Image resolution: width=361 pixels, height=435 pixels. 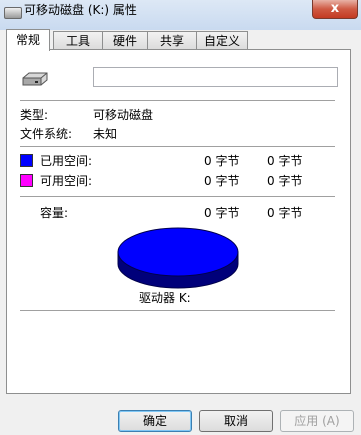 What do you see at coordinates (335, 9) in the screenshot?
I see `close-button: x` at bounding box center [335, 9].